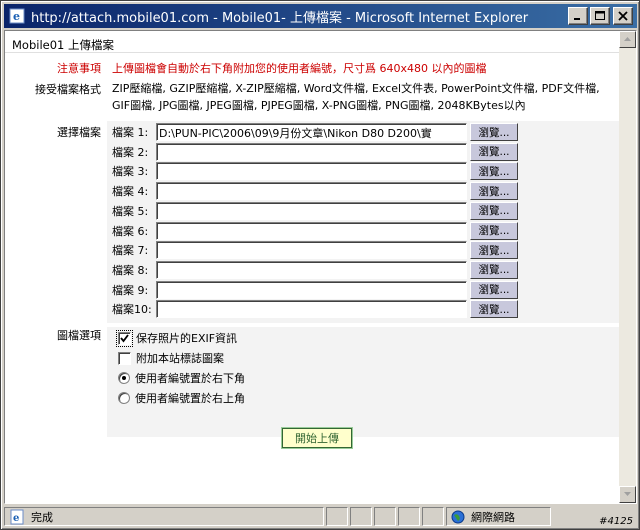 The width and height of the screenshot is (640, 530). Describe the element at coordinates (130, 251) in the screenshot. I see `file-row-label: 檔案 7:` at that location.